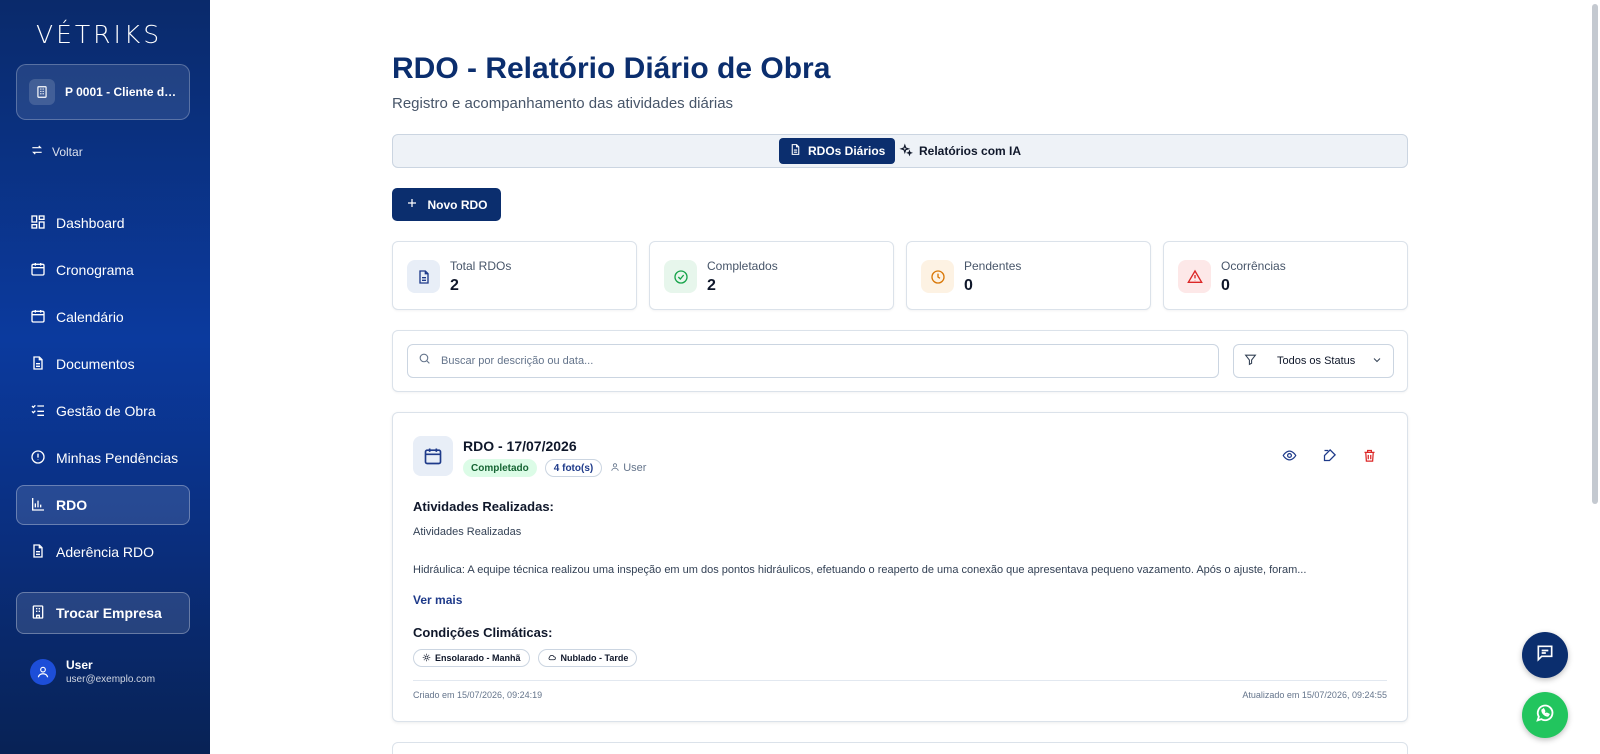  I want to click on whatsapp-icon, so click(1545, 715).